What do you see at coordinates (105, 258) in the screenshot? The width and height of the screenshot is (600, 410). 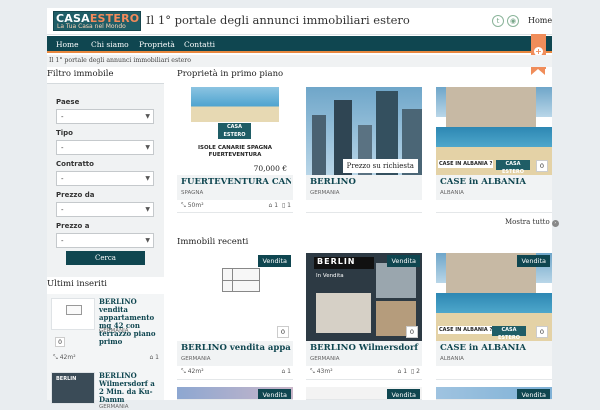 I see `search-button: Cerca` at bounding box center [105, 258].